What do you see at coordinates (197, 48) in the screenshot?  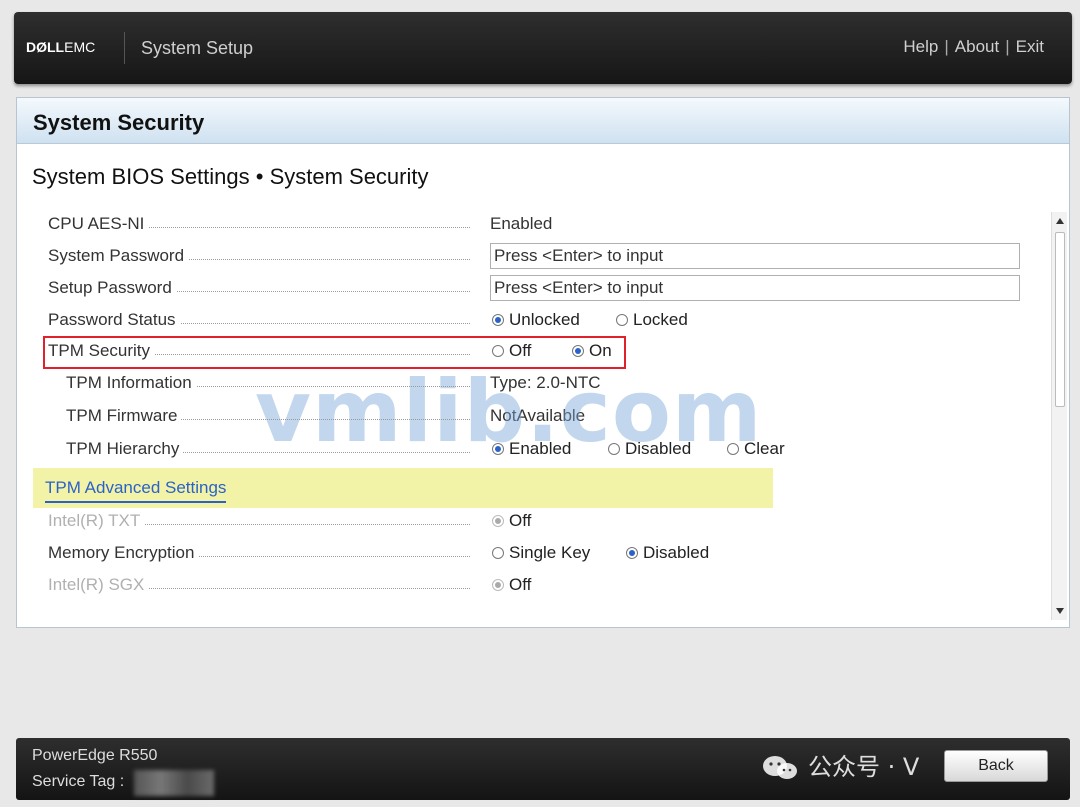 I see `app-title: System Setup` at bounding box center [197, 48].